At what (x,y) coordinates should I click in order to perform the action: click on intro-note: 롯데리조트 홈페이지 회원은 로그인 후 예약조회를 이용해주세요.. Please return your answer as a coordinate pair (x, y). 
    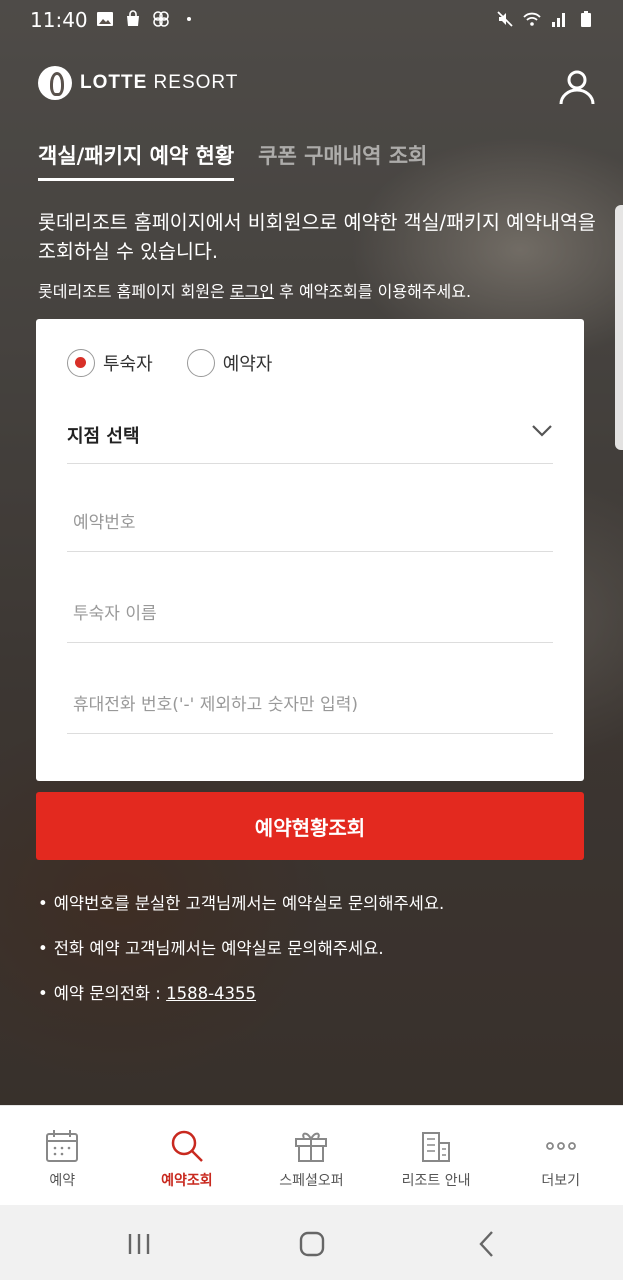
    Looking at the image, I should click on (323, 290).